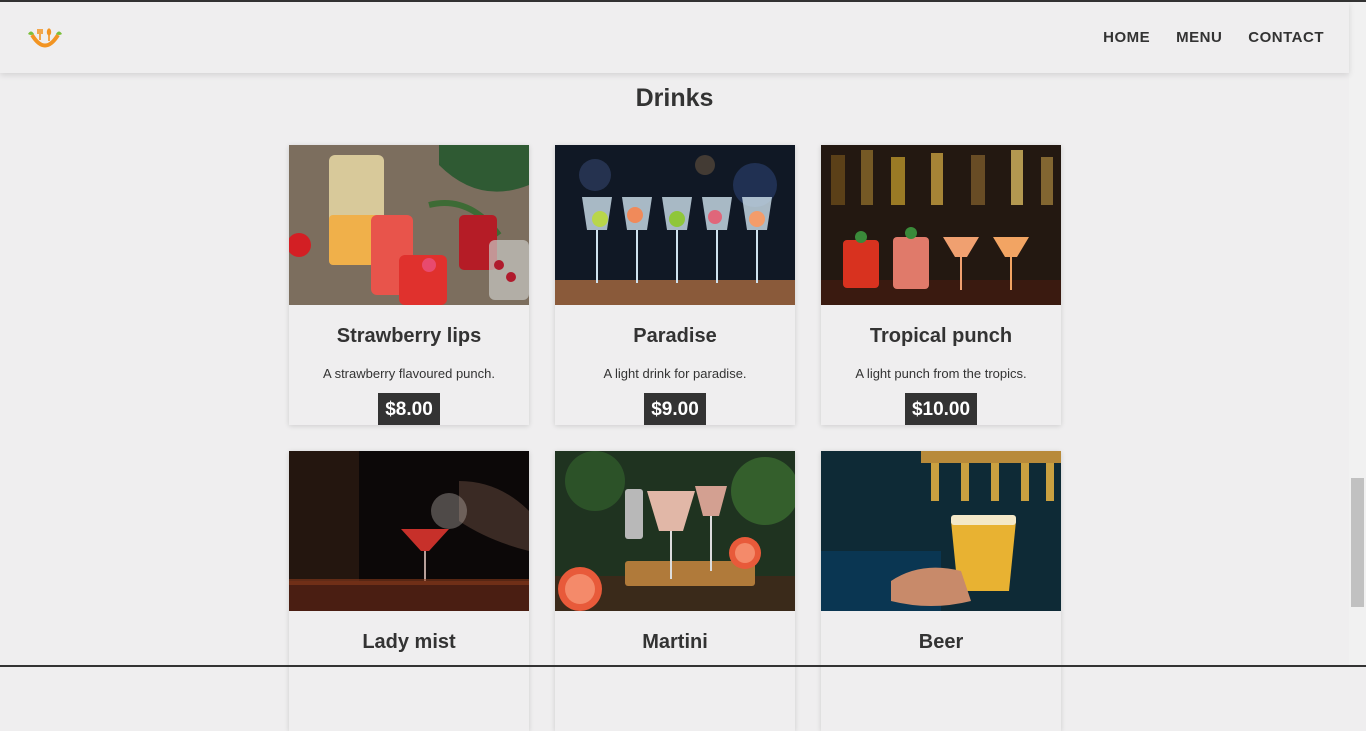 This screenshot has height=731, width=1366. I want to click on nav-menu-link: MENU, so click(1199, 37).